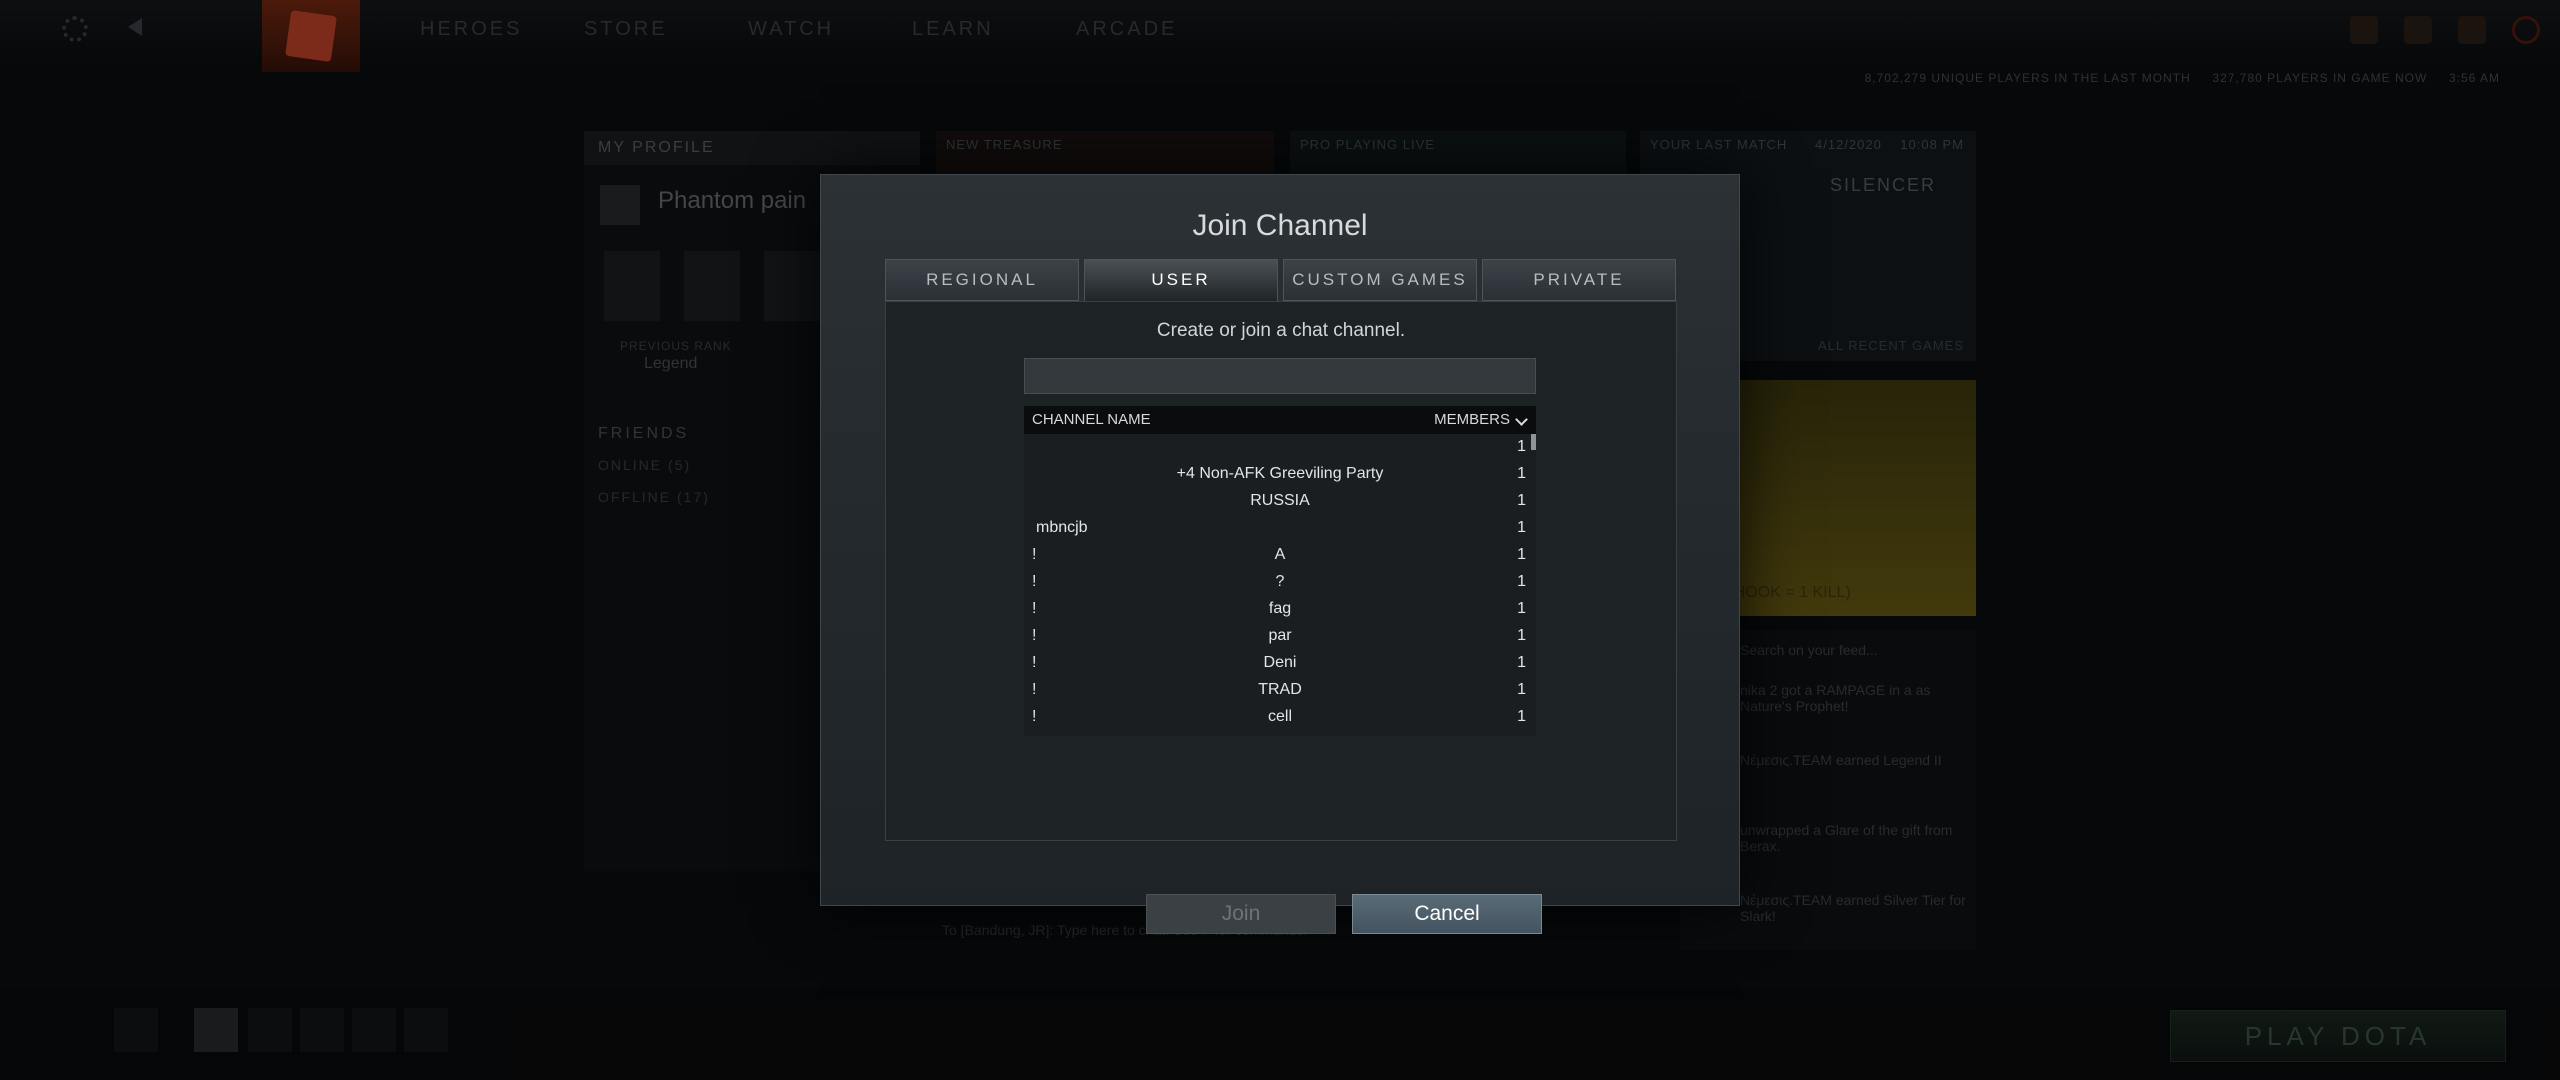 This screenshot has height=1080, width=2560. What do you see at coordinates (1091, 419) in the screenshot?
I see `column-channel-name: CHANNEL NAME` at bounding box center [1091, 419].